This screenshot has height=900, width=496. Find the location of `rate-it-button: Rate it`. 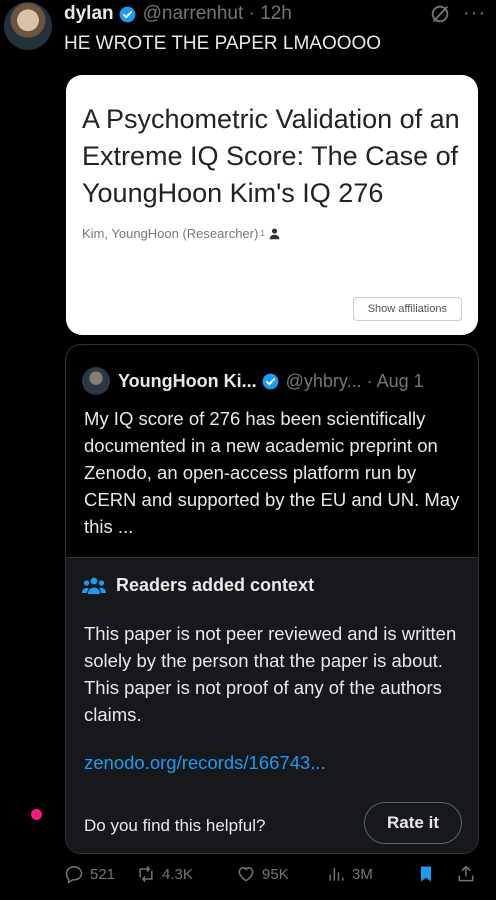

rate-it-button: Rate it is located at coordinates (413, 823).